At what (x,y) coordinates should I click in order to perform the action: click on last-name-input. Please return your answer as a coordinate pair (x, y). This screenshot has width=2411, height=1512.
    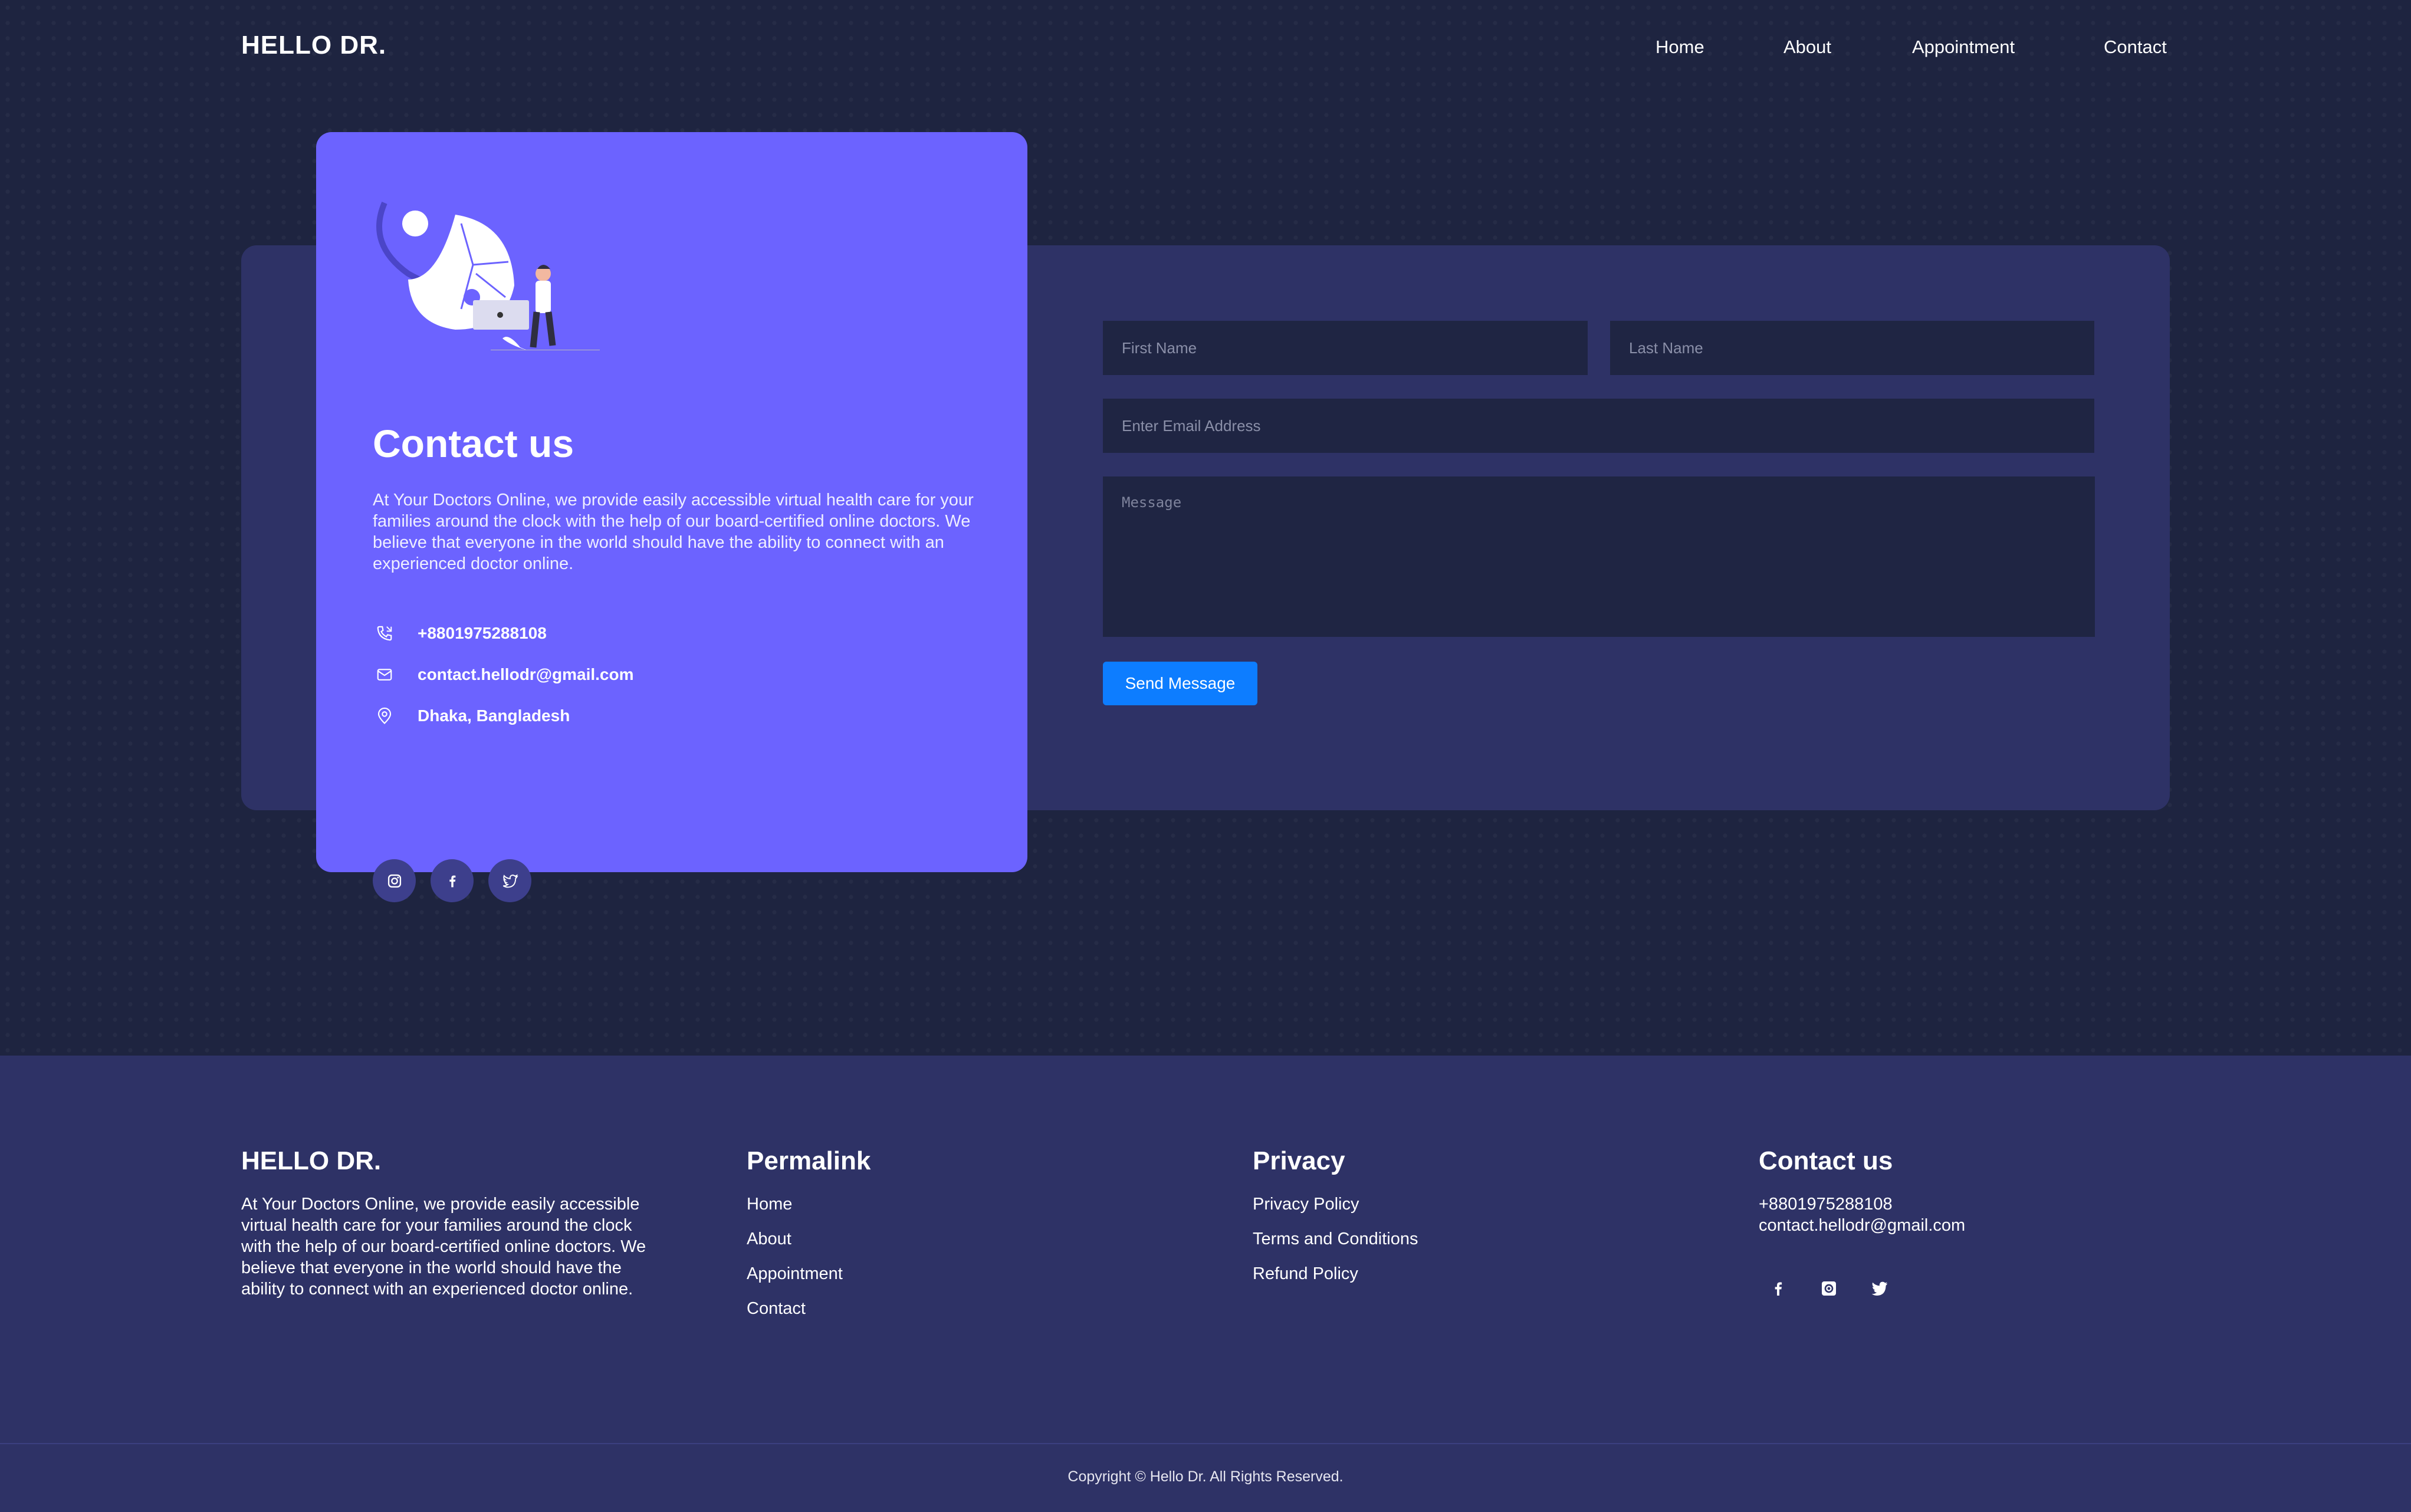
    Looking at the image, I should click on (1852, 348).